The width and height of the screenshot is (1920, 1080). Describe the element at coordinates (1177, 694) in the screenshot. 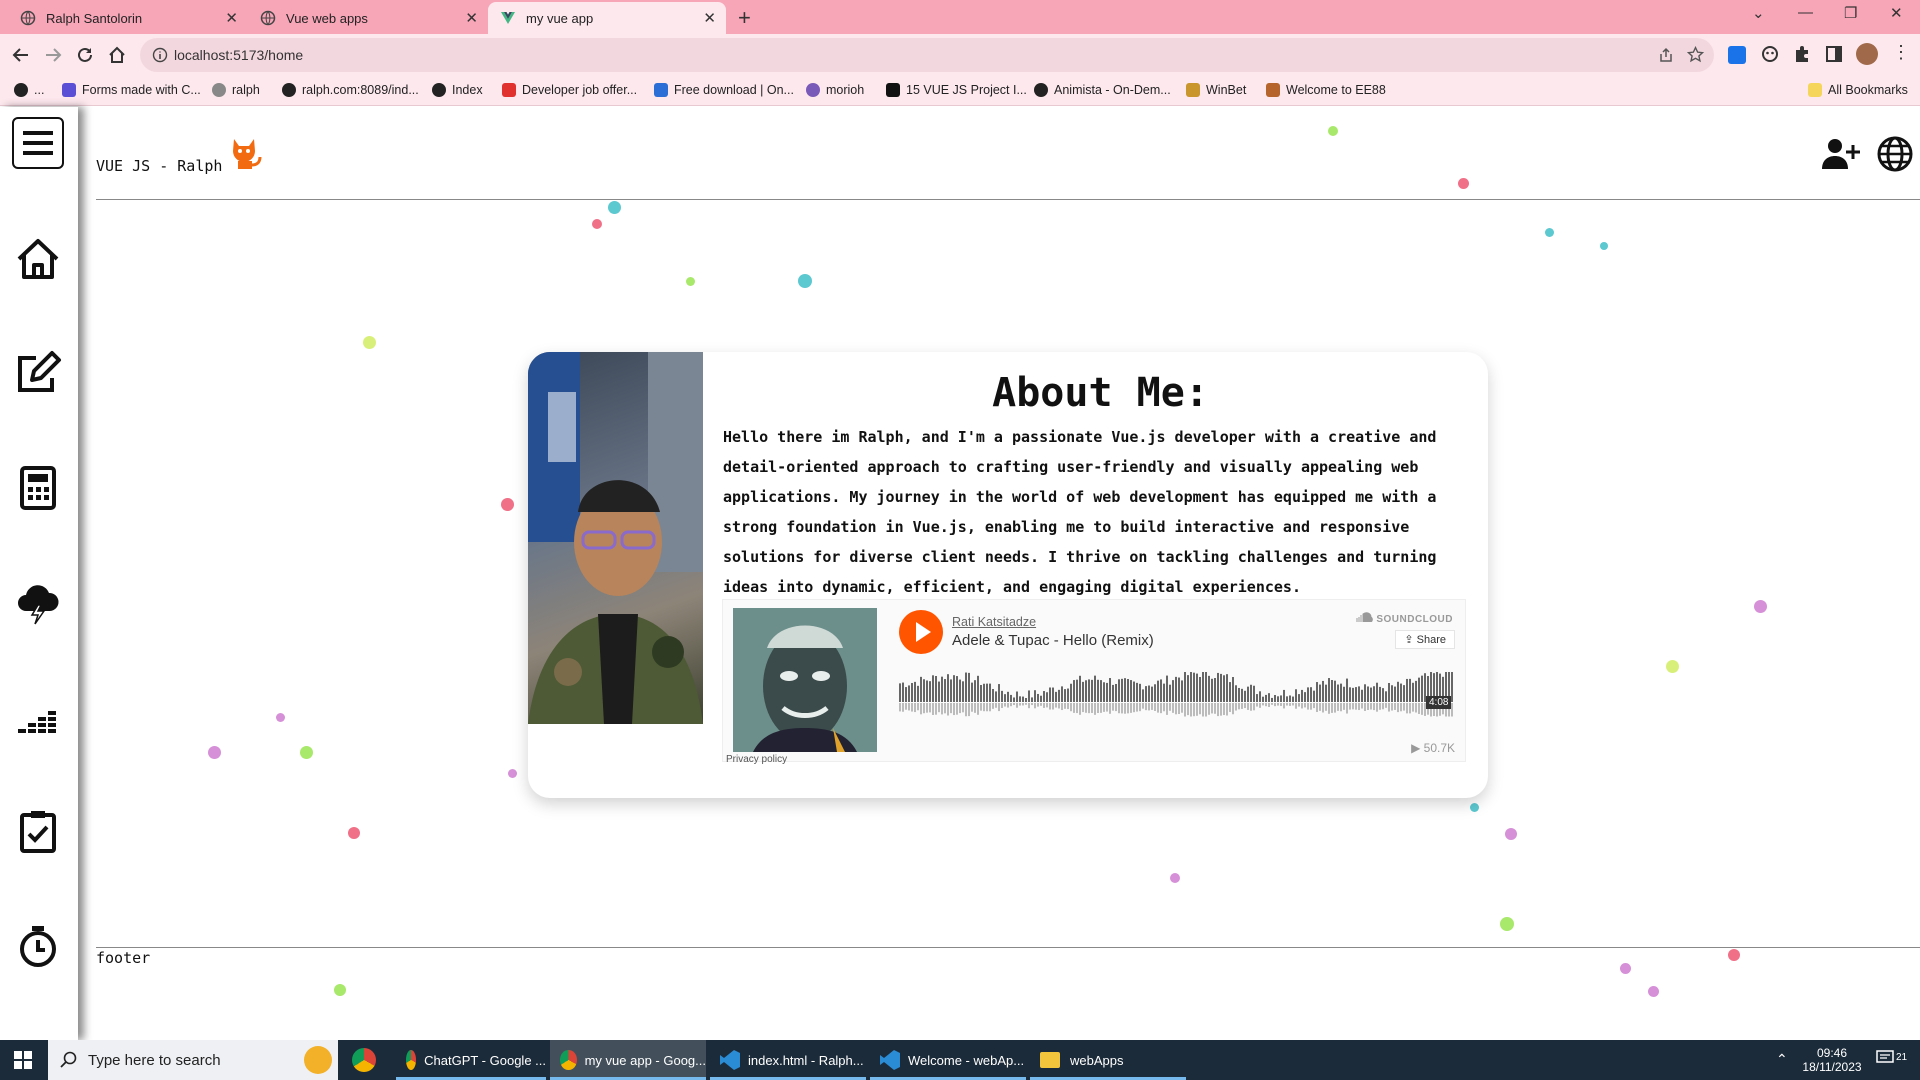

I see `waveform-seekbar` at that location.